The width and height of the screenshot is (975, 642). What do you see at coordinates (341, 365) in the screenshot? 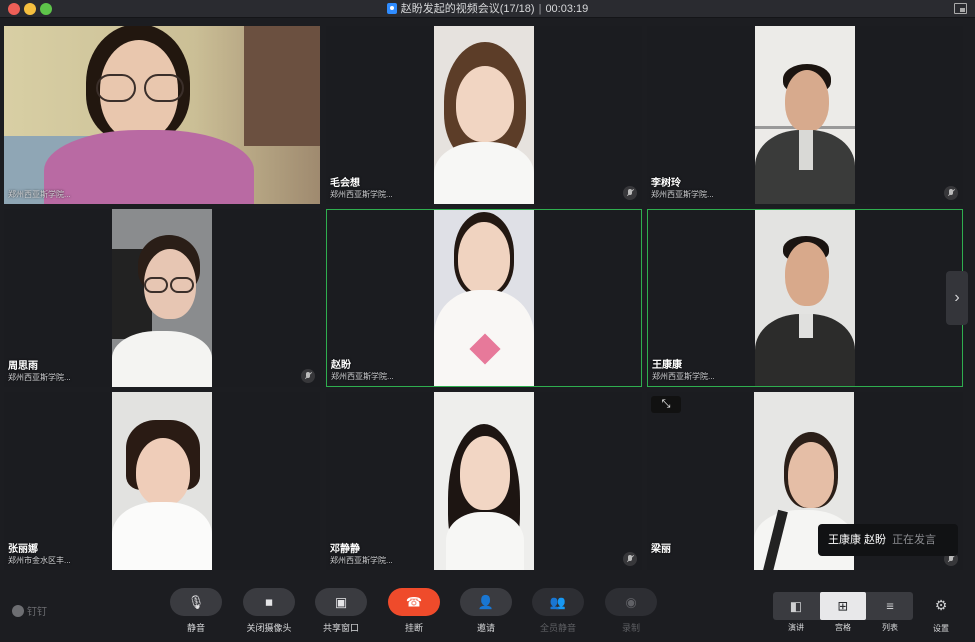
I see `participant-name: 赵盼` at bounding box center [341, 365].